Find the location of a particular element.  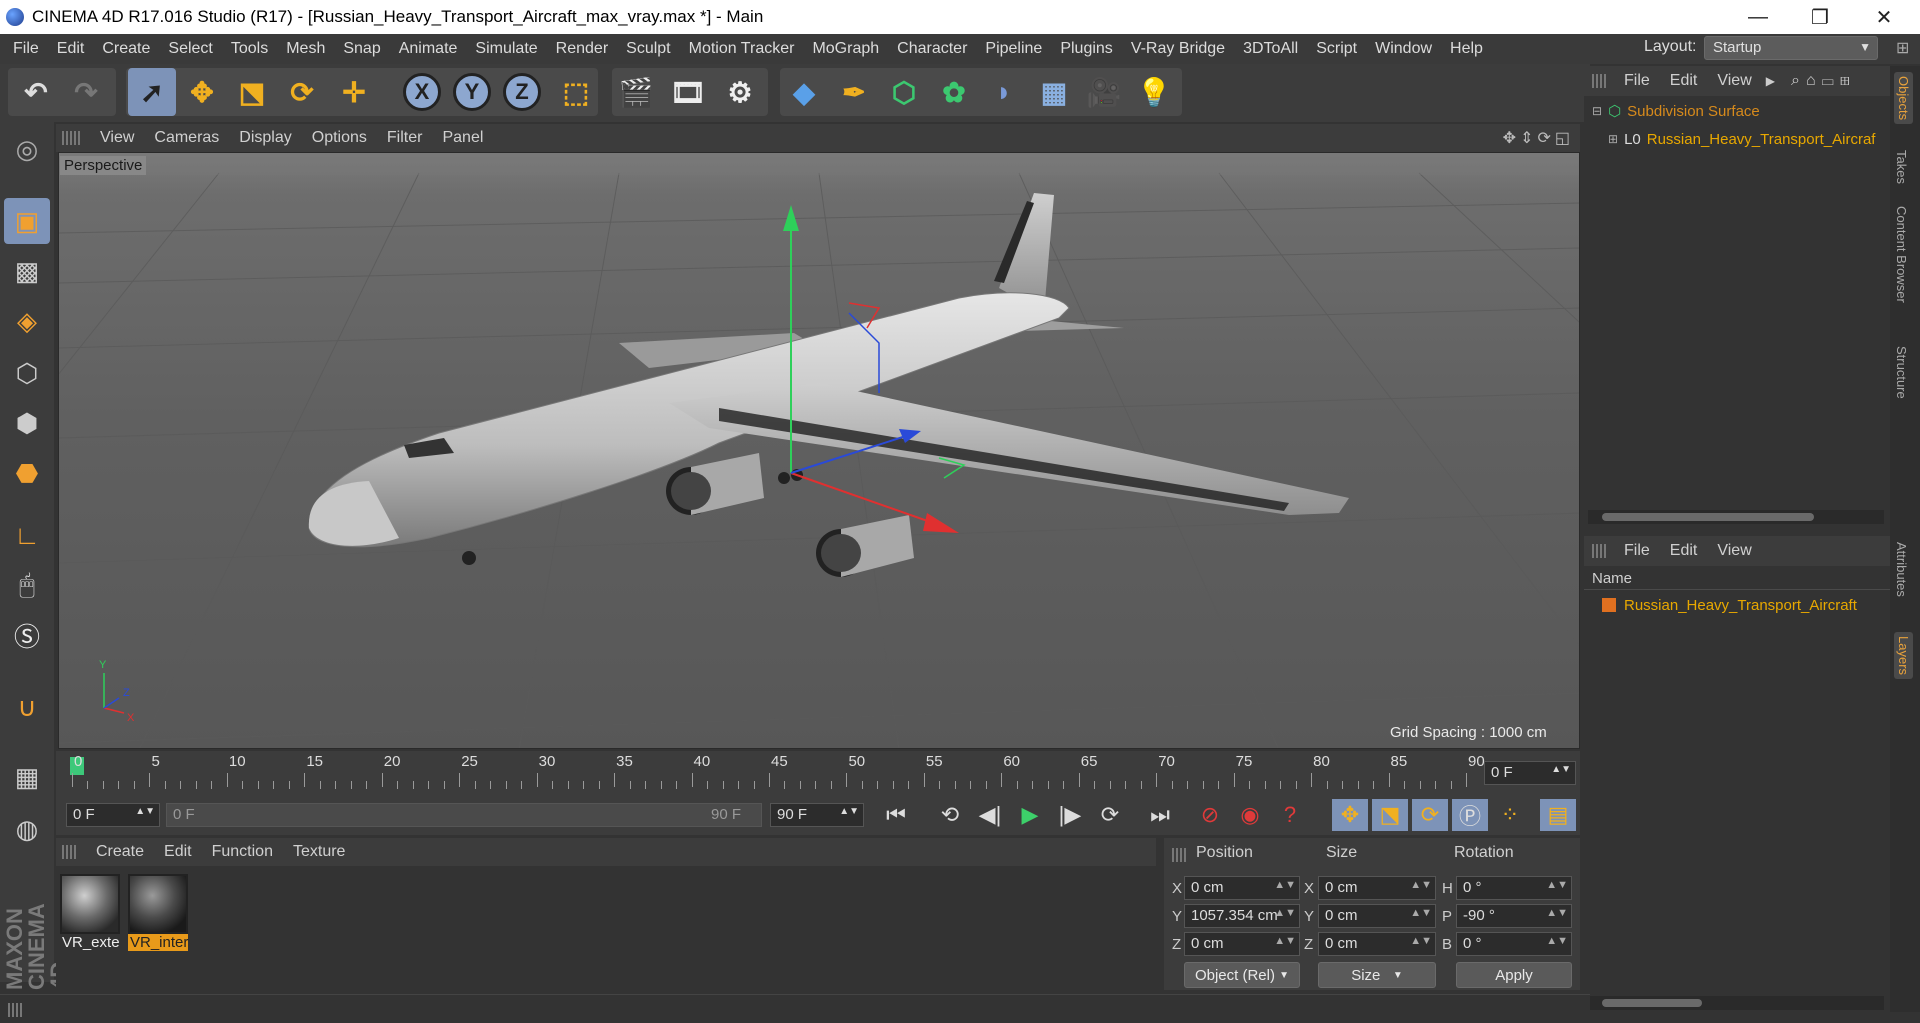

close-button: ✕ is located at coordinates (1884, 17).